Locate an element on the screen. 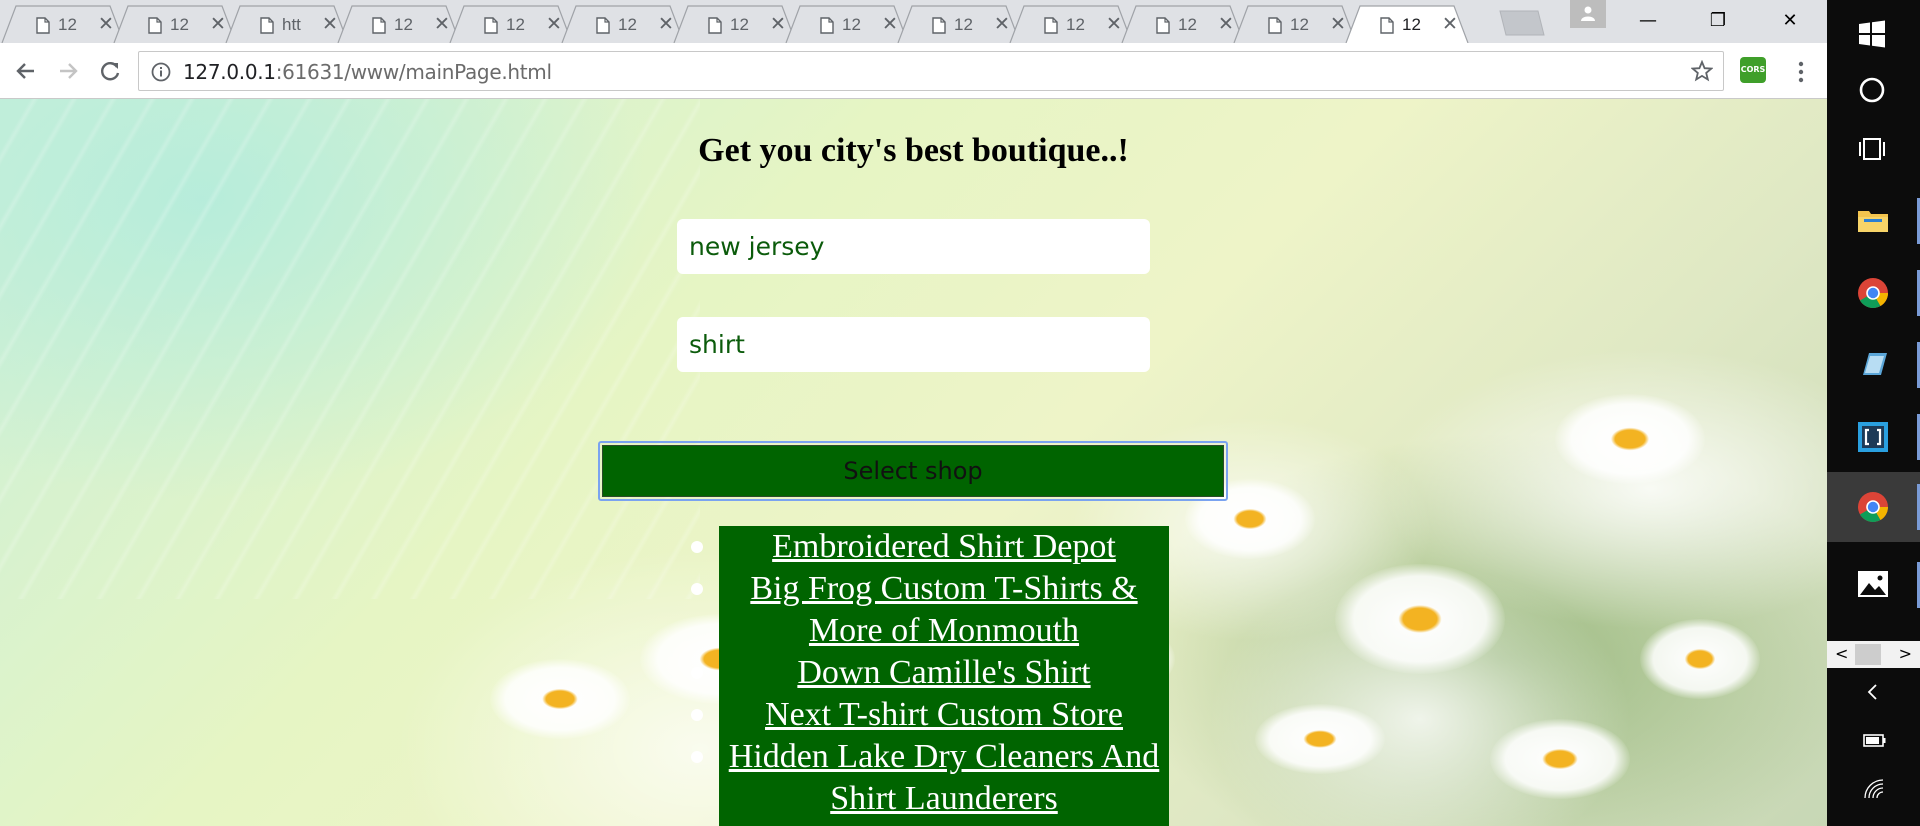 The width and height of the screenshot is (1920, 826). wifi-icon is located at coordinates (1874, 789).